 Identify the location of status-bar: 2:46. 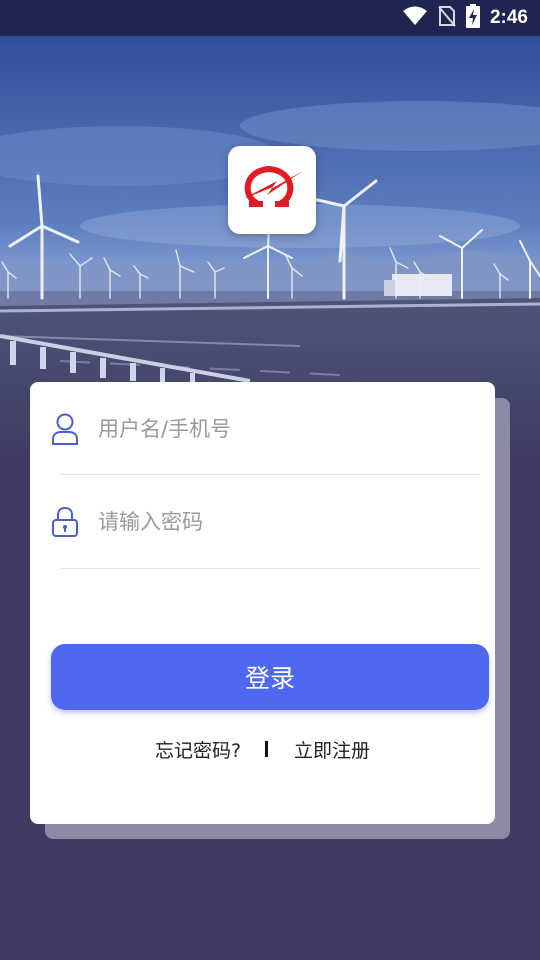
(270, 18).